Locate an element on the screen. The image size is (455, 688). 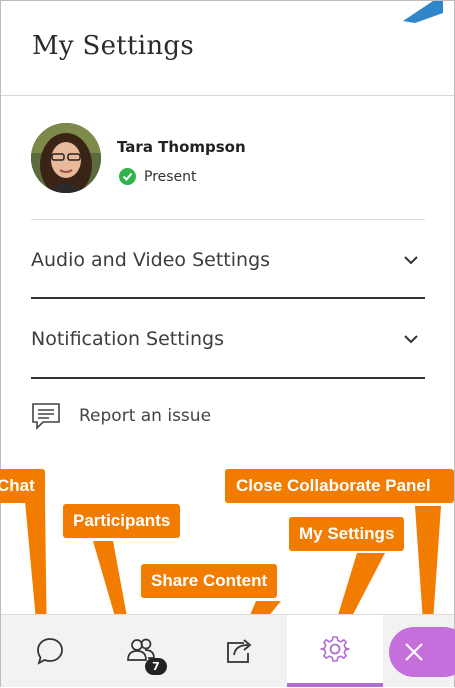
chat-icon is located at coordinates (50, 651).